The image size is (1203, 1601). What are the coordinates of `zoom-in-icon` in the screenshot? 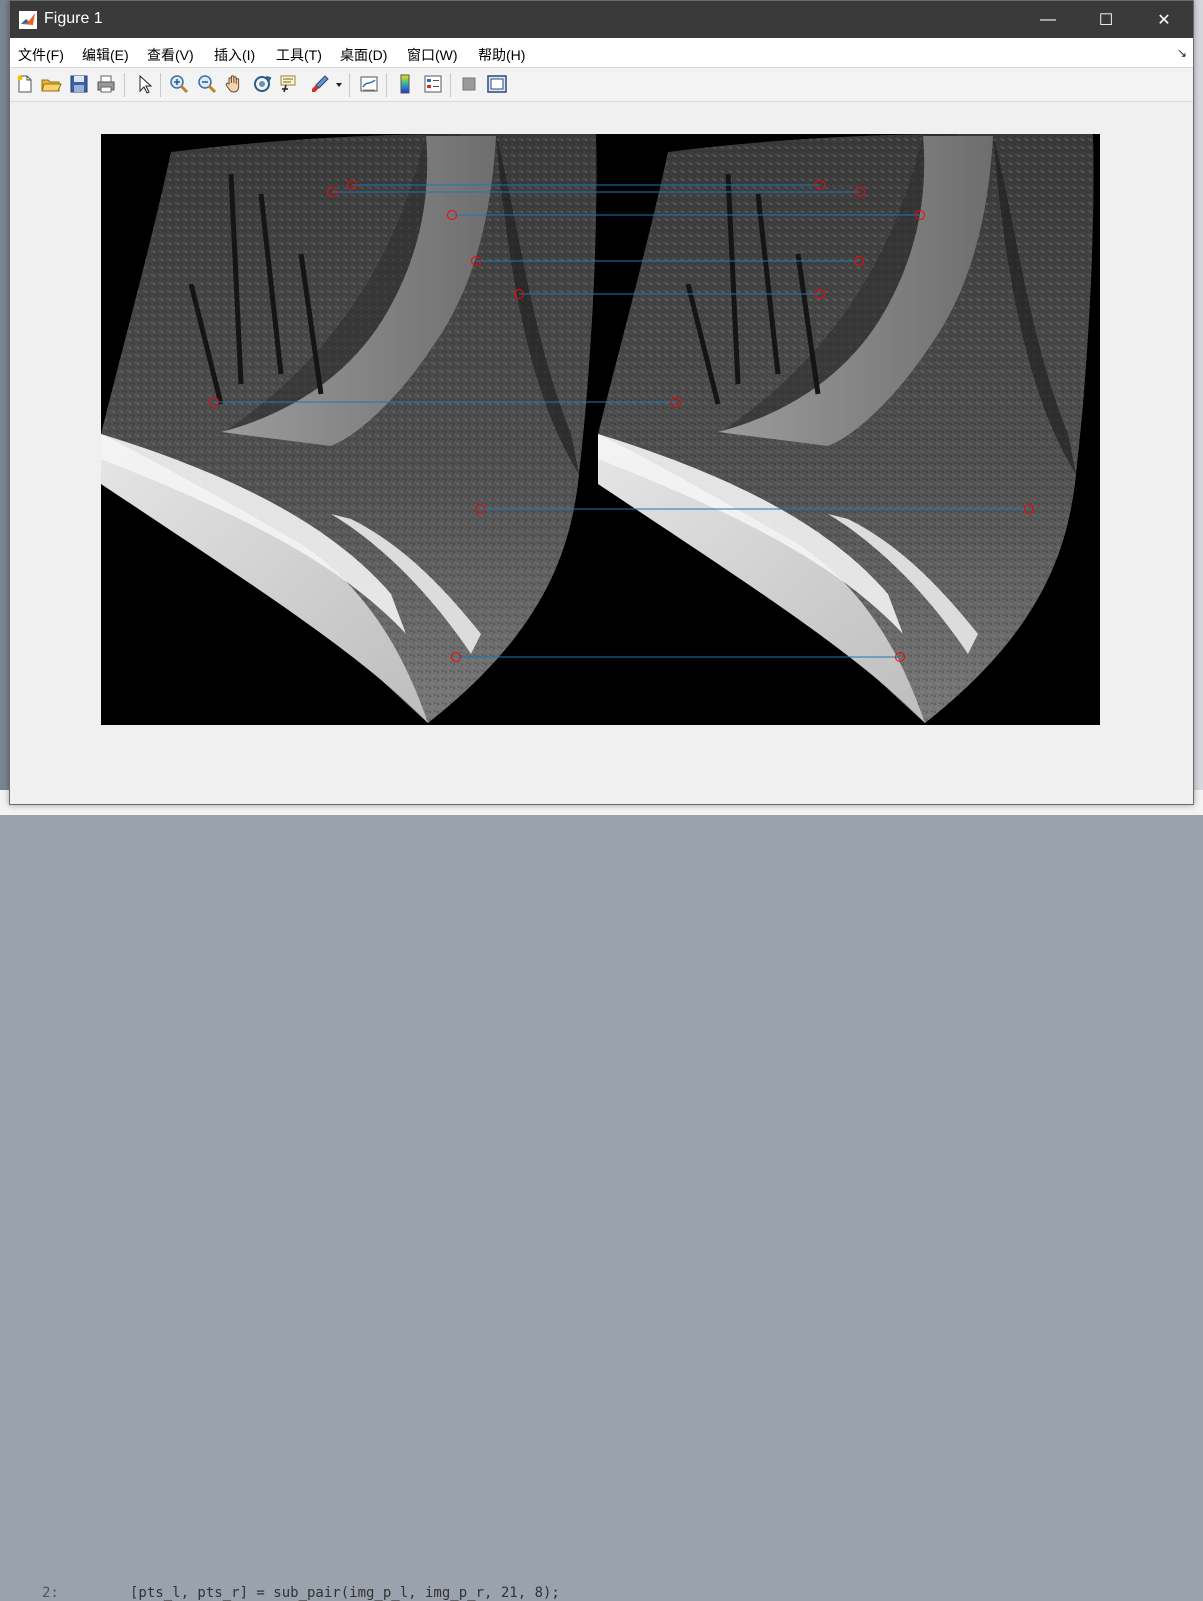 It's located at (179, 84).